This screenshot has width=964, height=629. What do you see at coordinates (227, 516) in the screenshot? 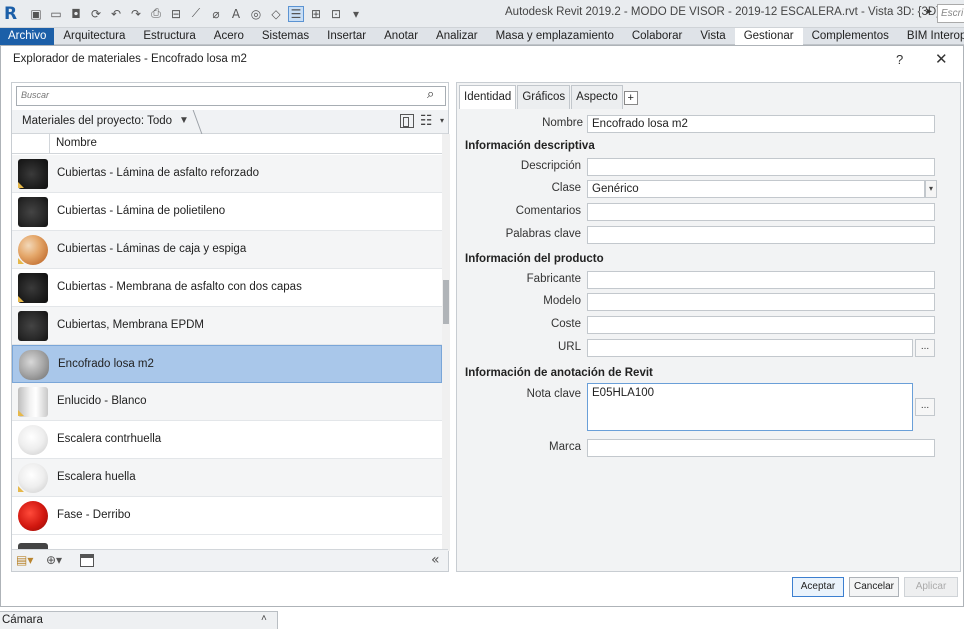
I see `material-row: Fase - Derribo` at bounding box center [227, 516].